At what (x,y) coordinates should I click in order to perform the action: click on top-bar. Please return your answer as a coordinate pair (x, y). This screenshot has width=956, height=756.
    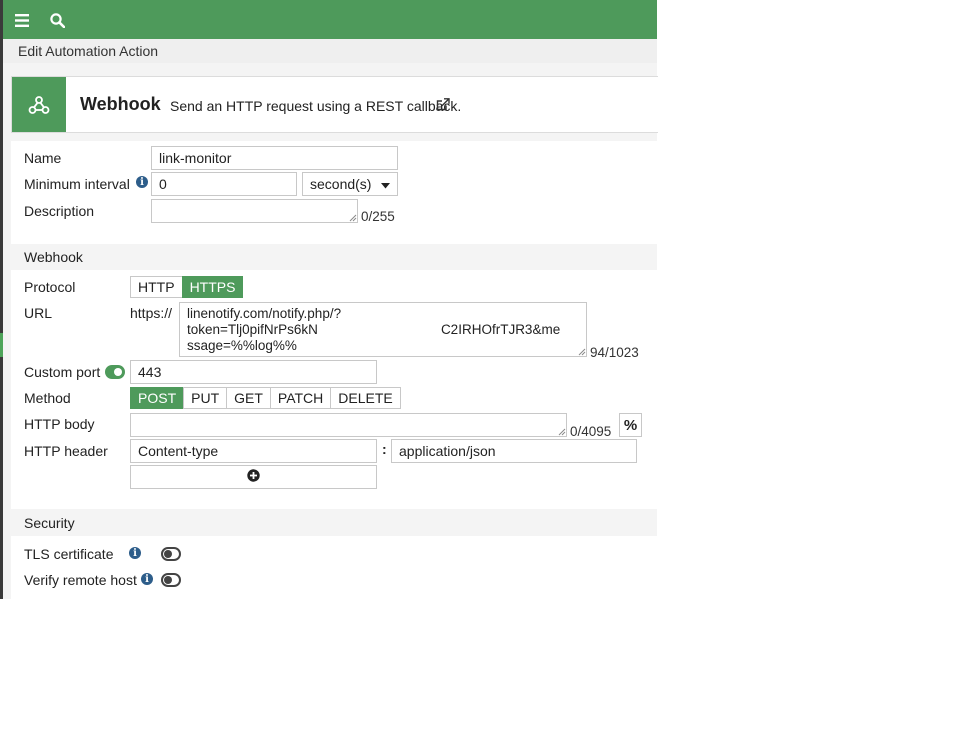
    Looking at the image, I should click on (330, 19).